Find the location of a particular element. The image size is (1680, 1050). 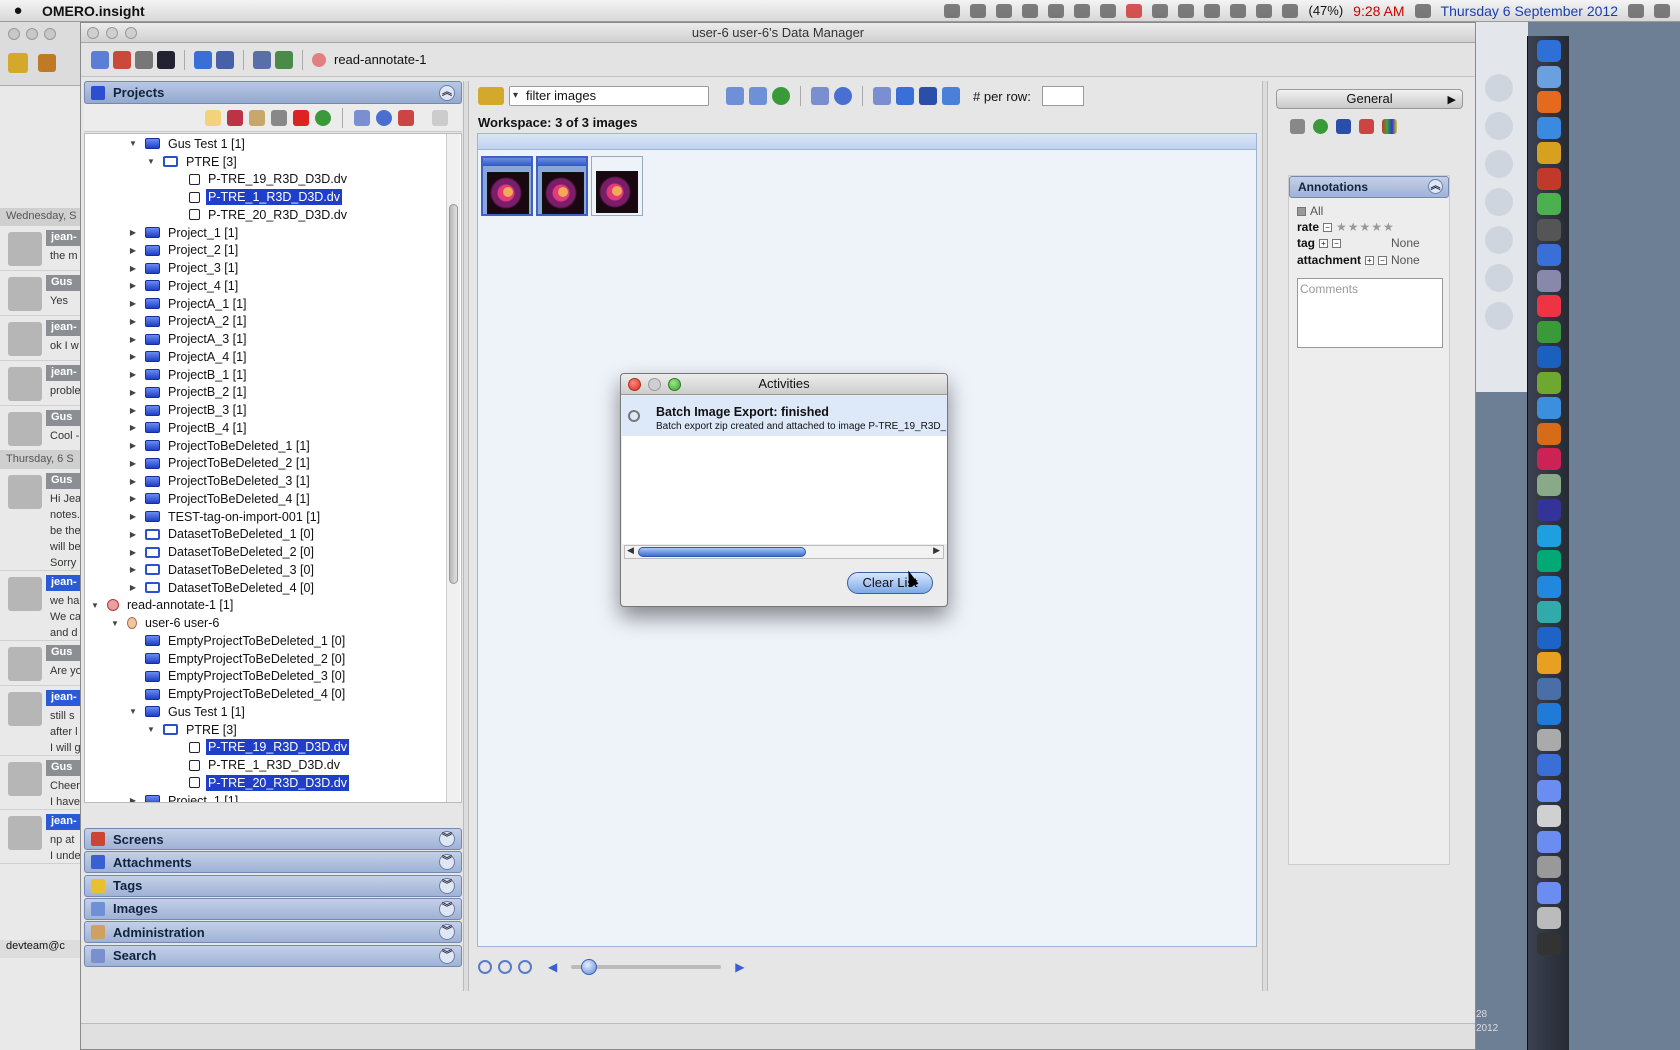

accordion-administration: Administration ︾ is located at coordinates (273, 932).